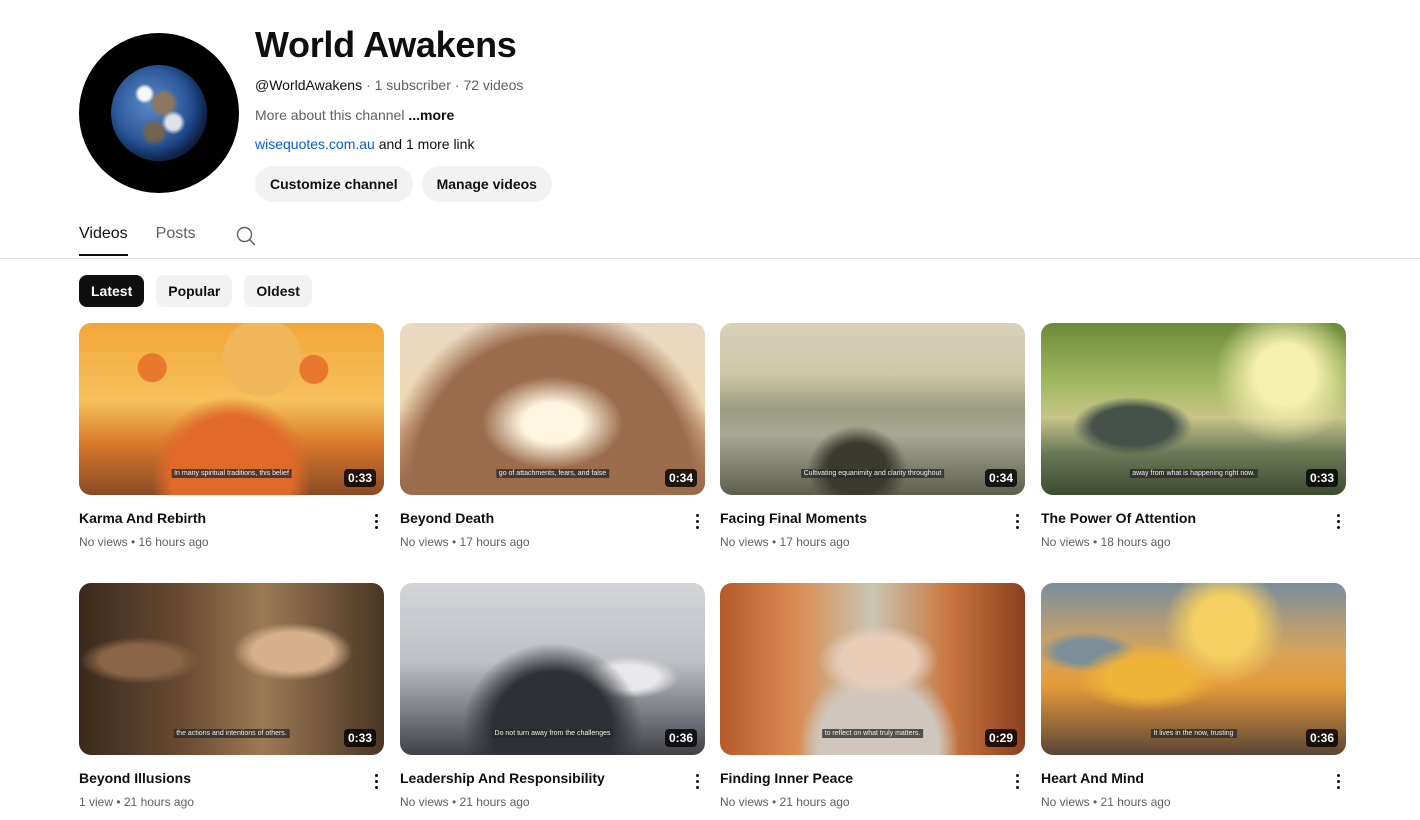 The width and height of the screenshot is (1420, 820). What do you see at coordinates (1193, 733) in the screenshot?
I see `thumbnail-caption: It lives in the now, trusting` at bounding box center [1193, 733].